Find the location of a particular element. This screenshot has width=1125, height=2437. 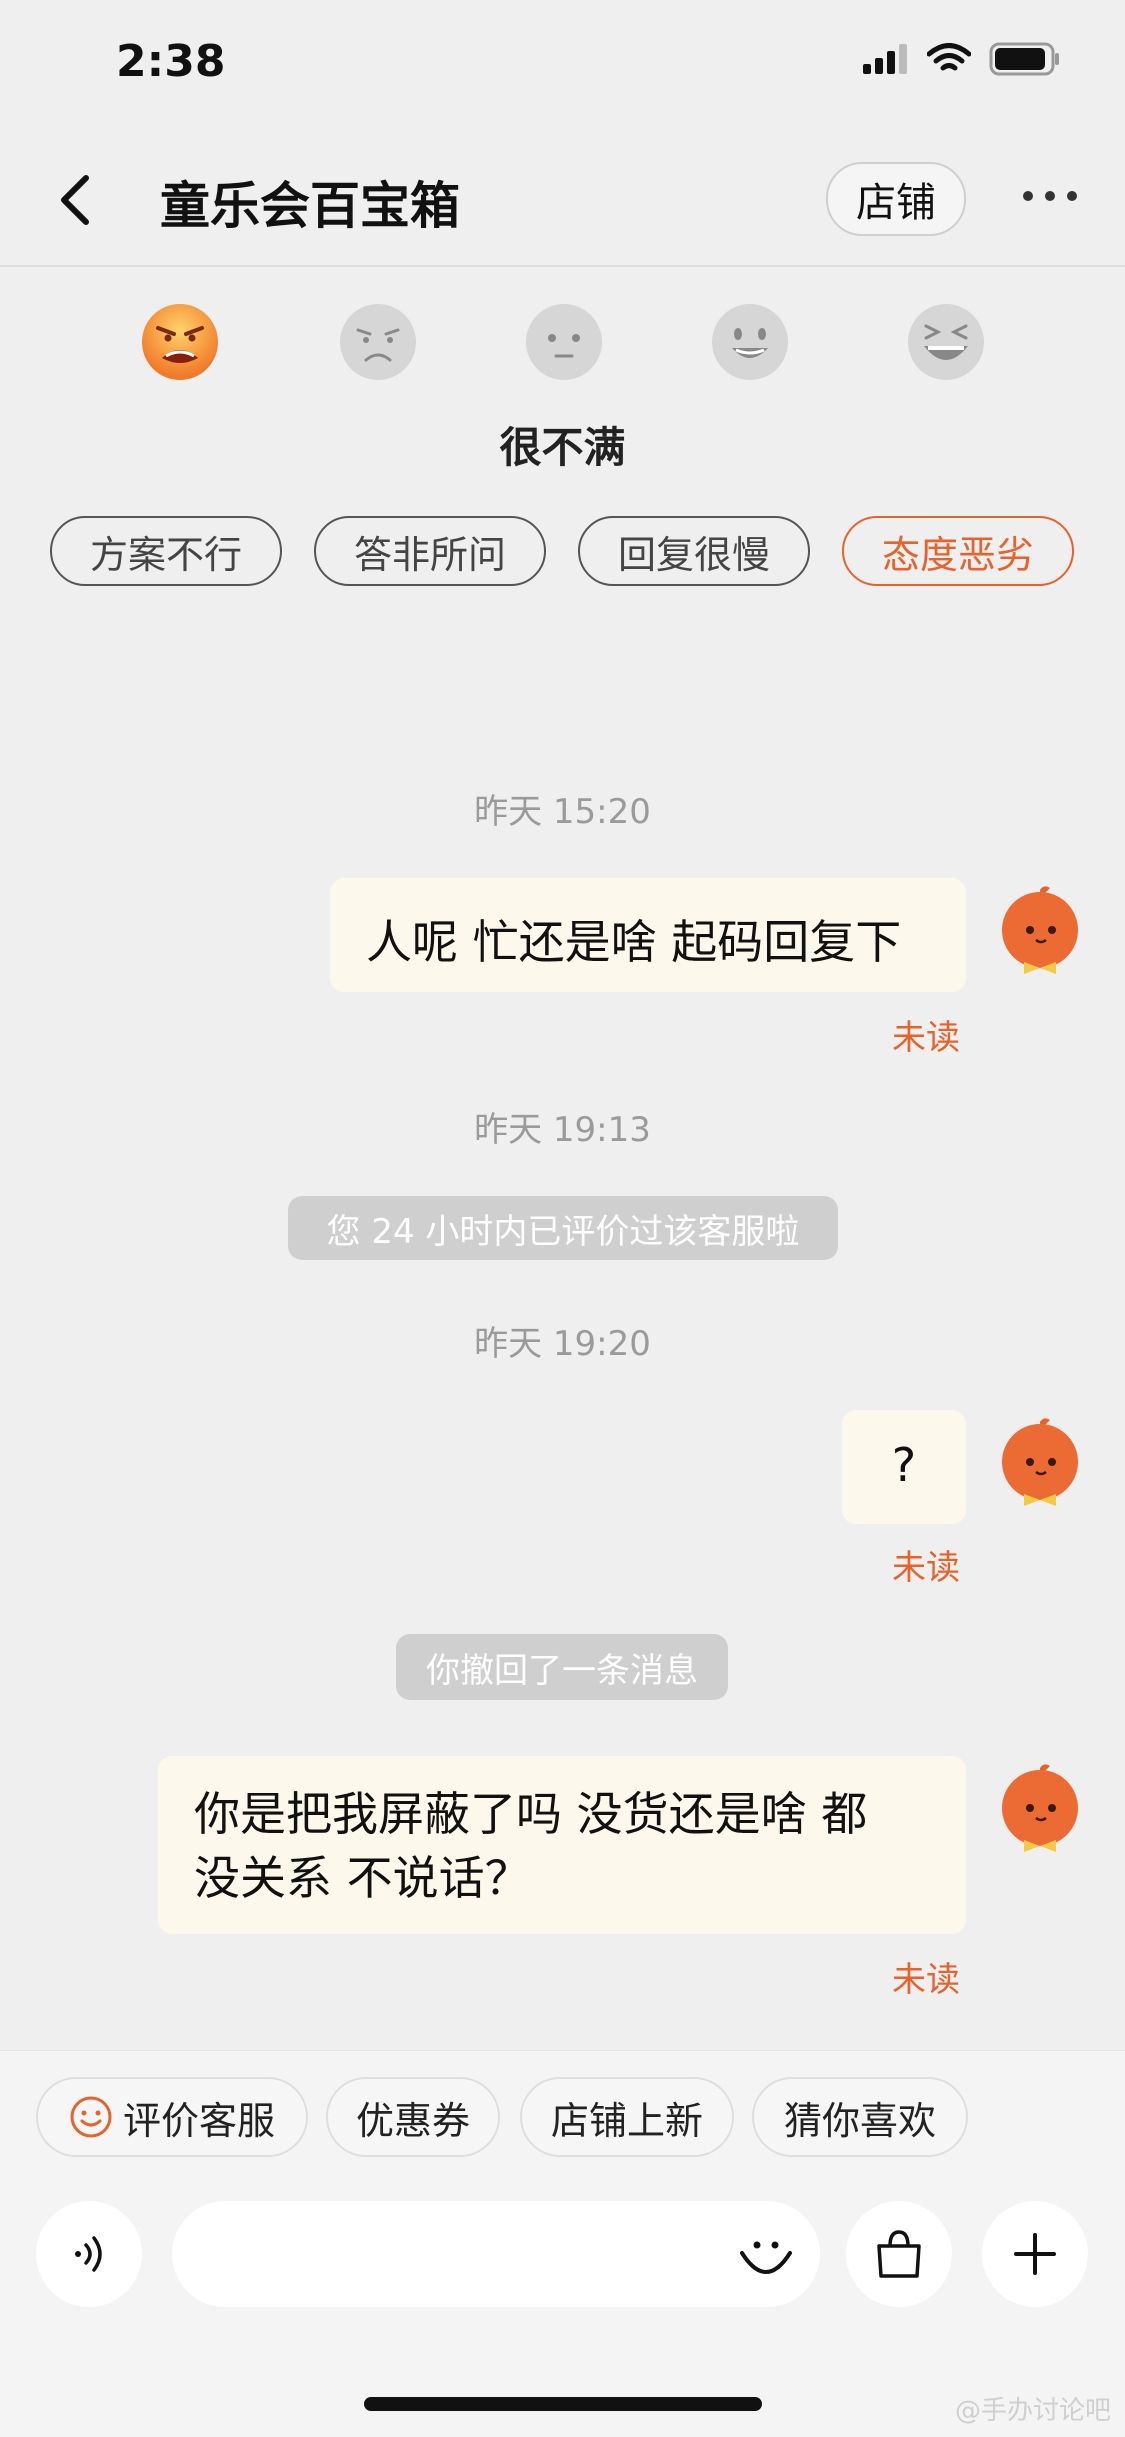

back-arrow-icon is located at coordinates (78, 200).